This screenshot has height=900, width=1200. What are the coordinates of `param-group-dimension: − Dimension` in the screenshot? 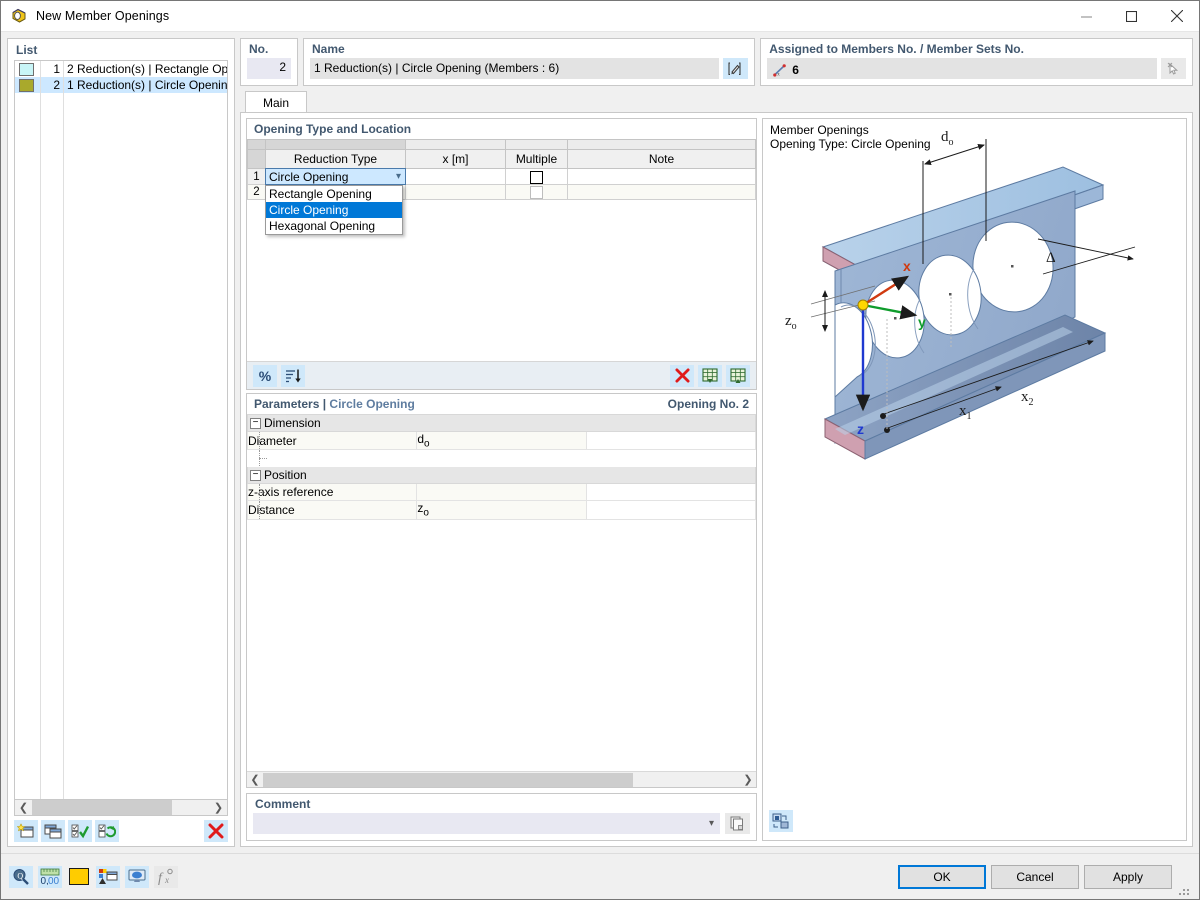 It's located at (501, 423).